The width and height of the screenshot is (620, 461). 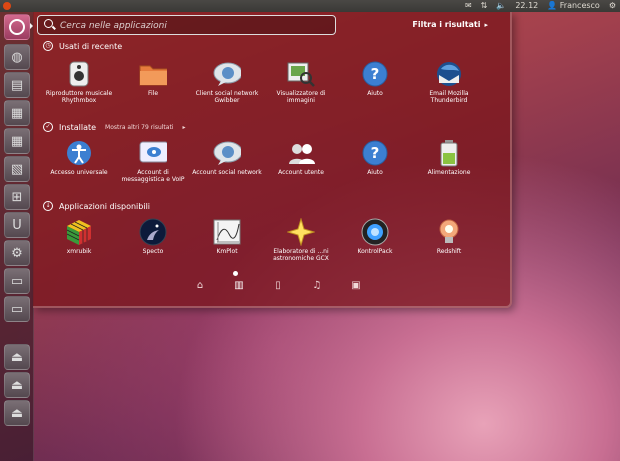 What do you see at coordinates (48, 127) in the screenshot?
I see `checkmark-icon: ✓` at bounding box center [48, 127].